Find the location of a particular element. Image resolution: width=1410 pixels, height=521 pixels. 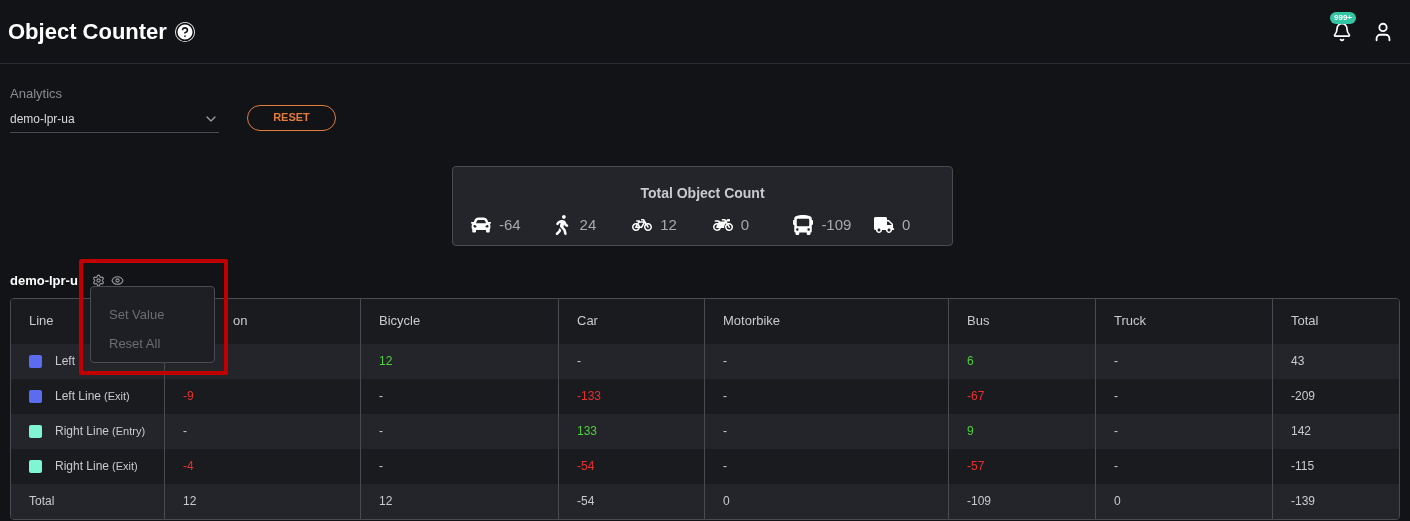

table-cell-text: 133 is located at coordinates (587, 431).